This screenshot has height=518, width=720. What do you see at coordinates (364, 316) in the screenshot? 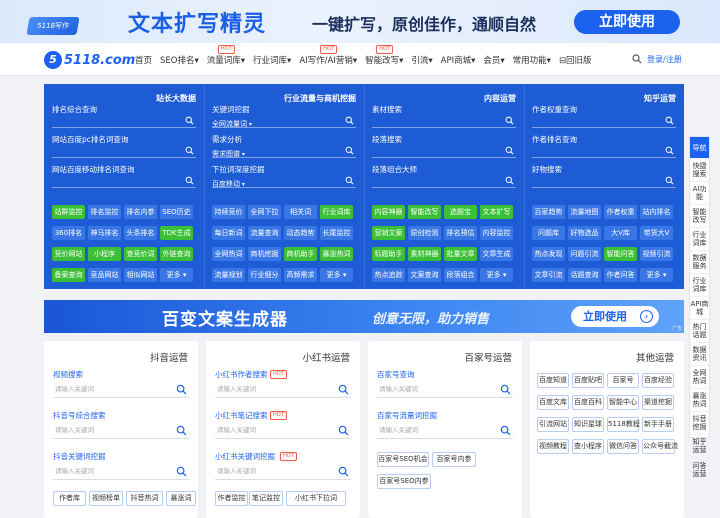
I see `copy-generator-ad: 百变文案生成器 创意无限，助力销售 立即使用 › 广告` at bounding box center [364, 316].